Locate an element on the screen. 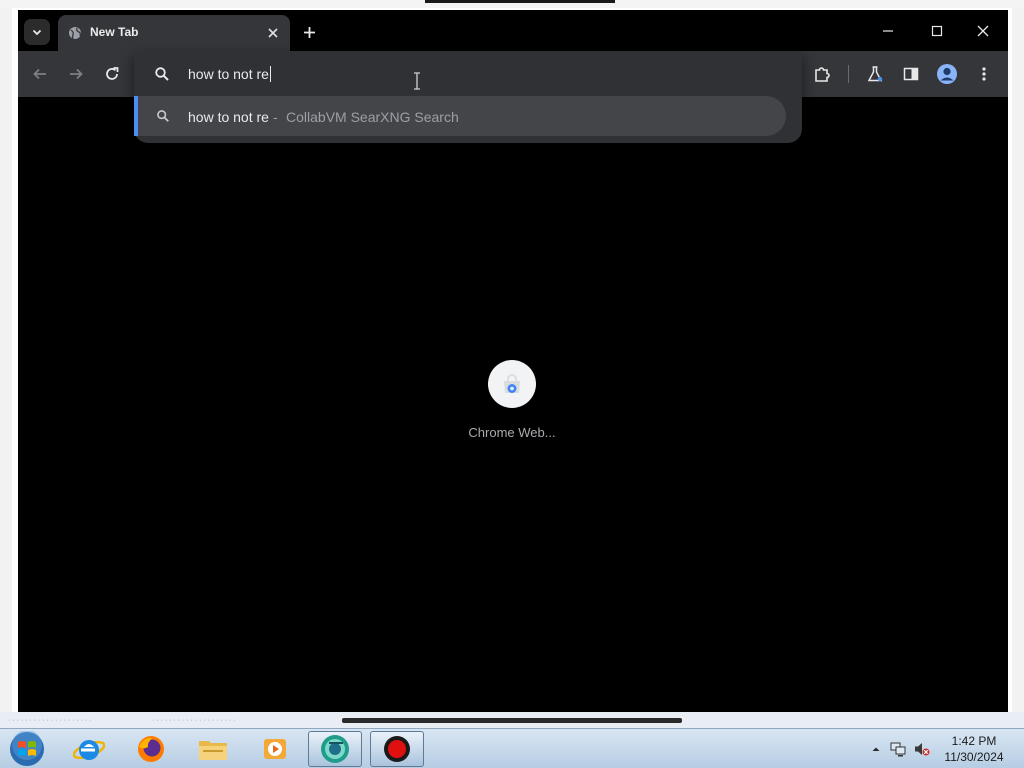 The height and width of the screenshot is (768, 1024). side-panel-icon is located at coordinates (911, 74).